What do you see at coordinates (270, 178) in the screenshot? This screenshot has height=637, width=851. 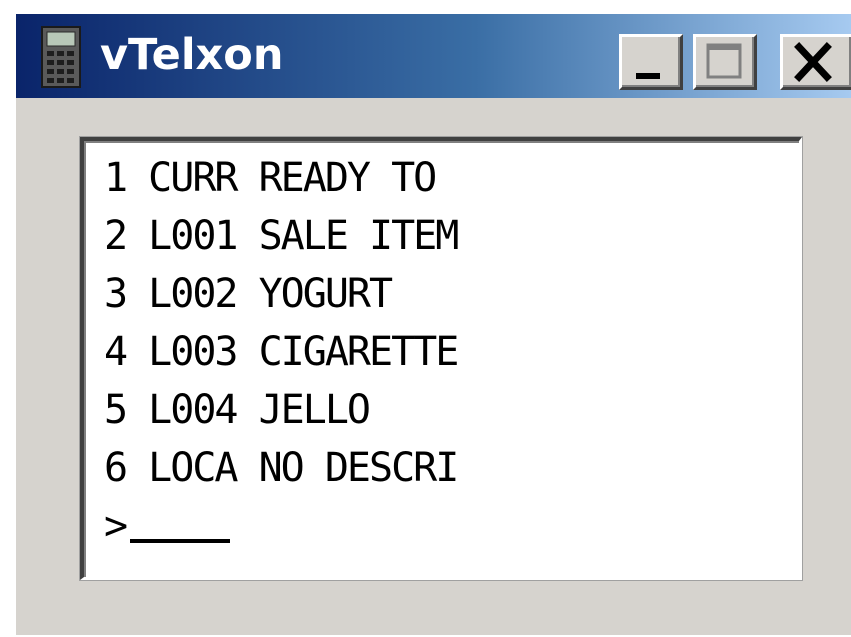 I see `menu-line-1: 1 CURR READY TO` at bounding box center [270, 178].